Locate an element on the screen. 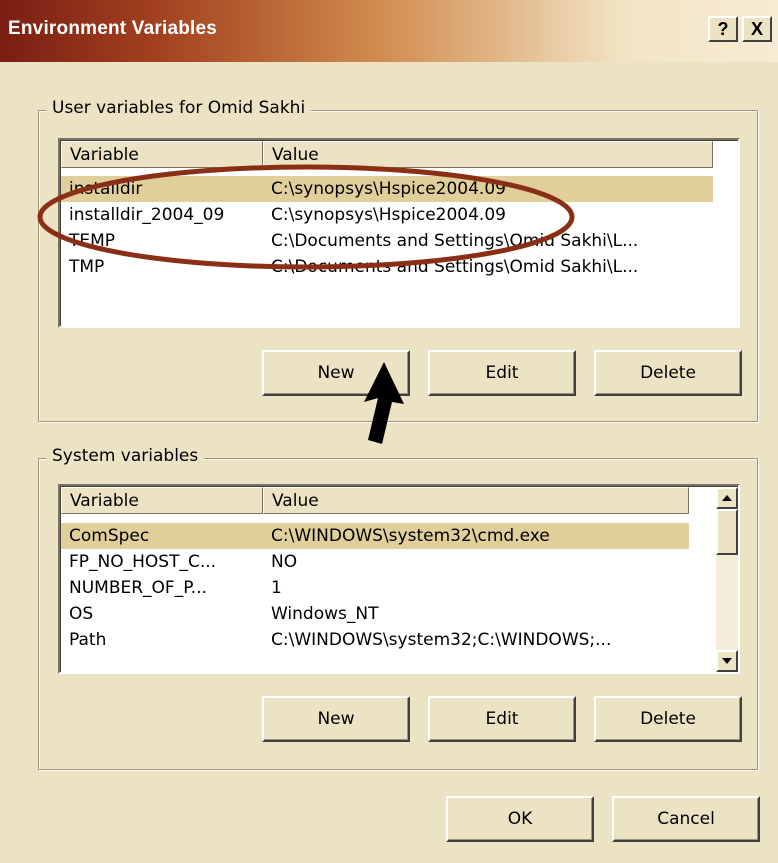  user-list-header: Variable Value is located at coordinates (387, 154).